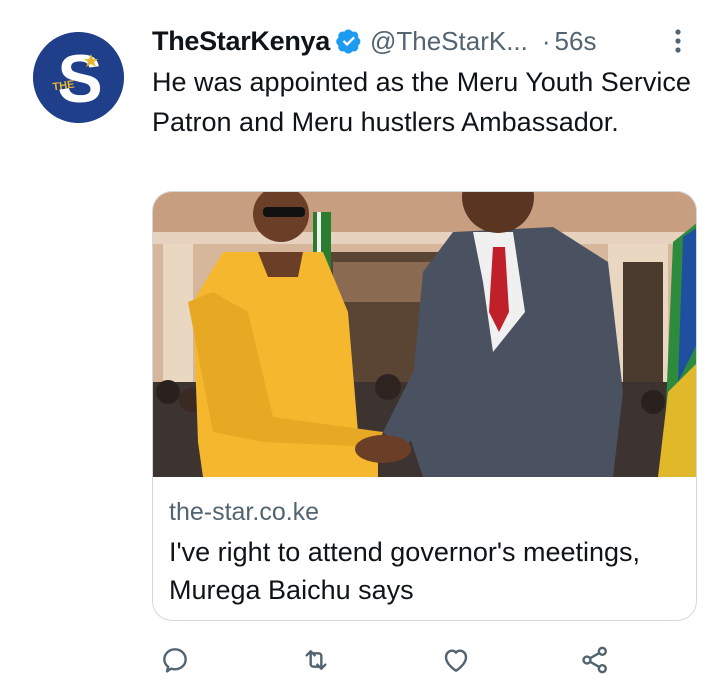  Describe the element at coordinates (576, 41) in the screenshot. I see `timestamp: 56s` at that location.